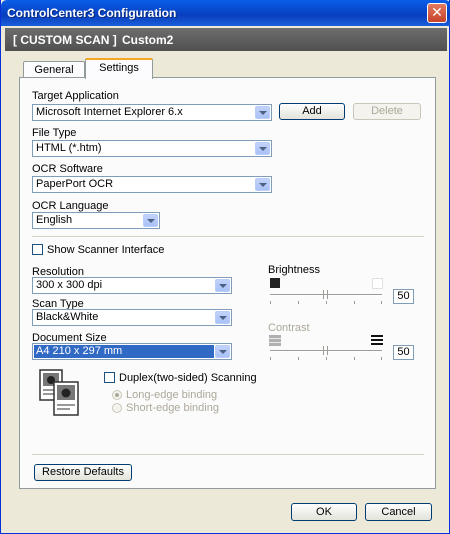 This screenshot has width=450, height=534. I want to click on ocr-language-value: English, so click(54, 220).